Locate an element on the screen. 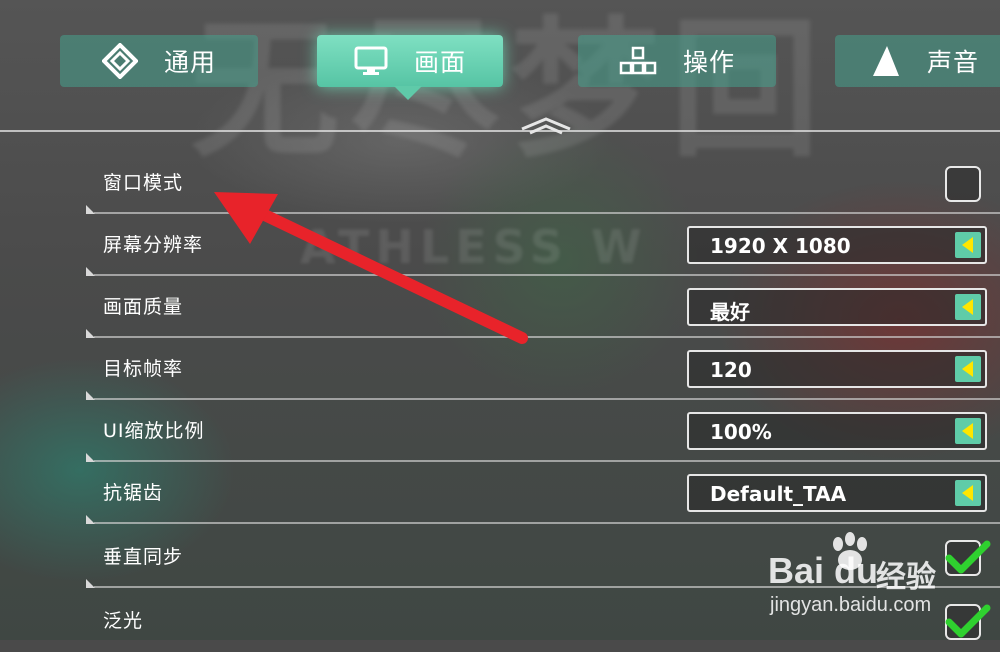  resolution-dropdown: 1920 X 1080 is located at coordinates (837, 245).